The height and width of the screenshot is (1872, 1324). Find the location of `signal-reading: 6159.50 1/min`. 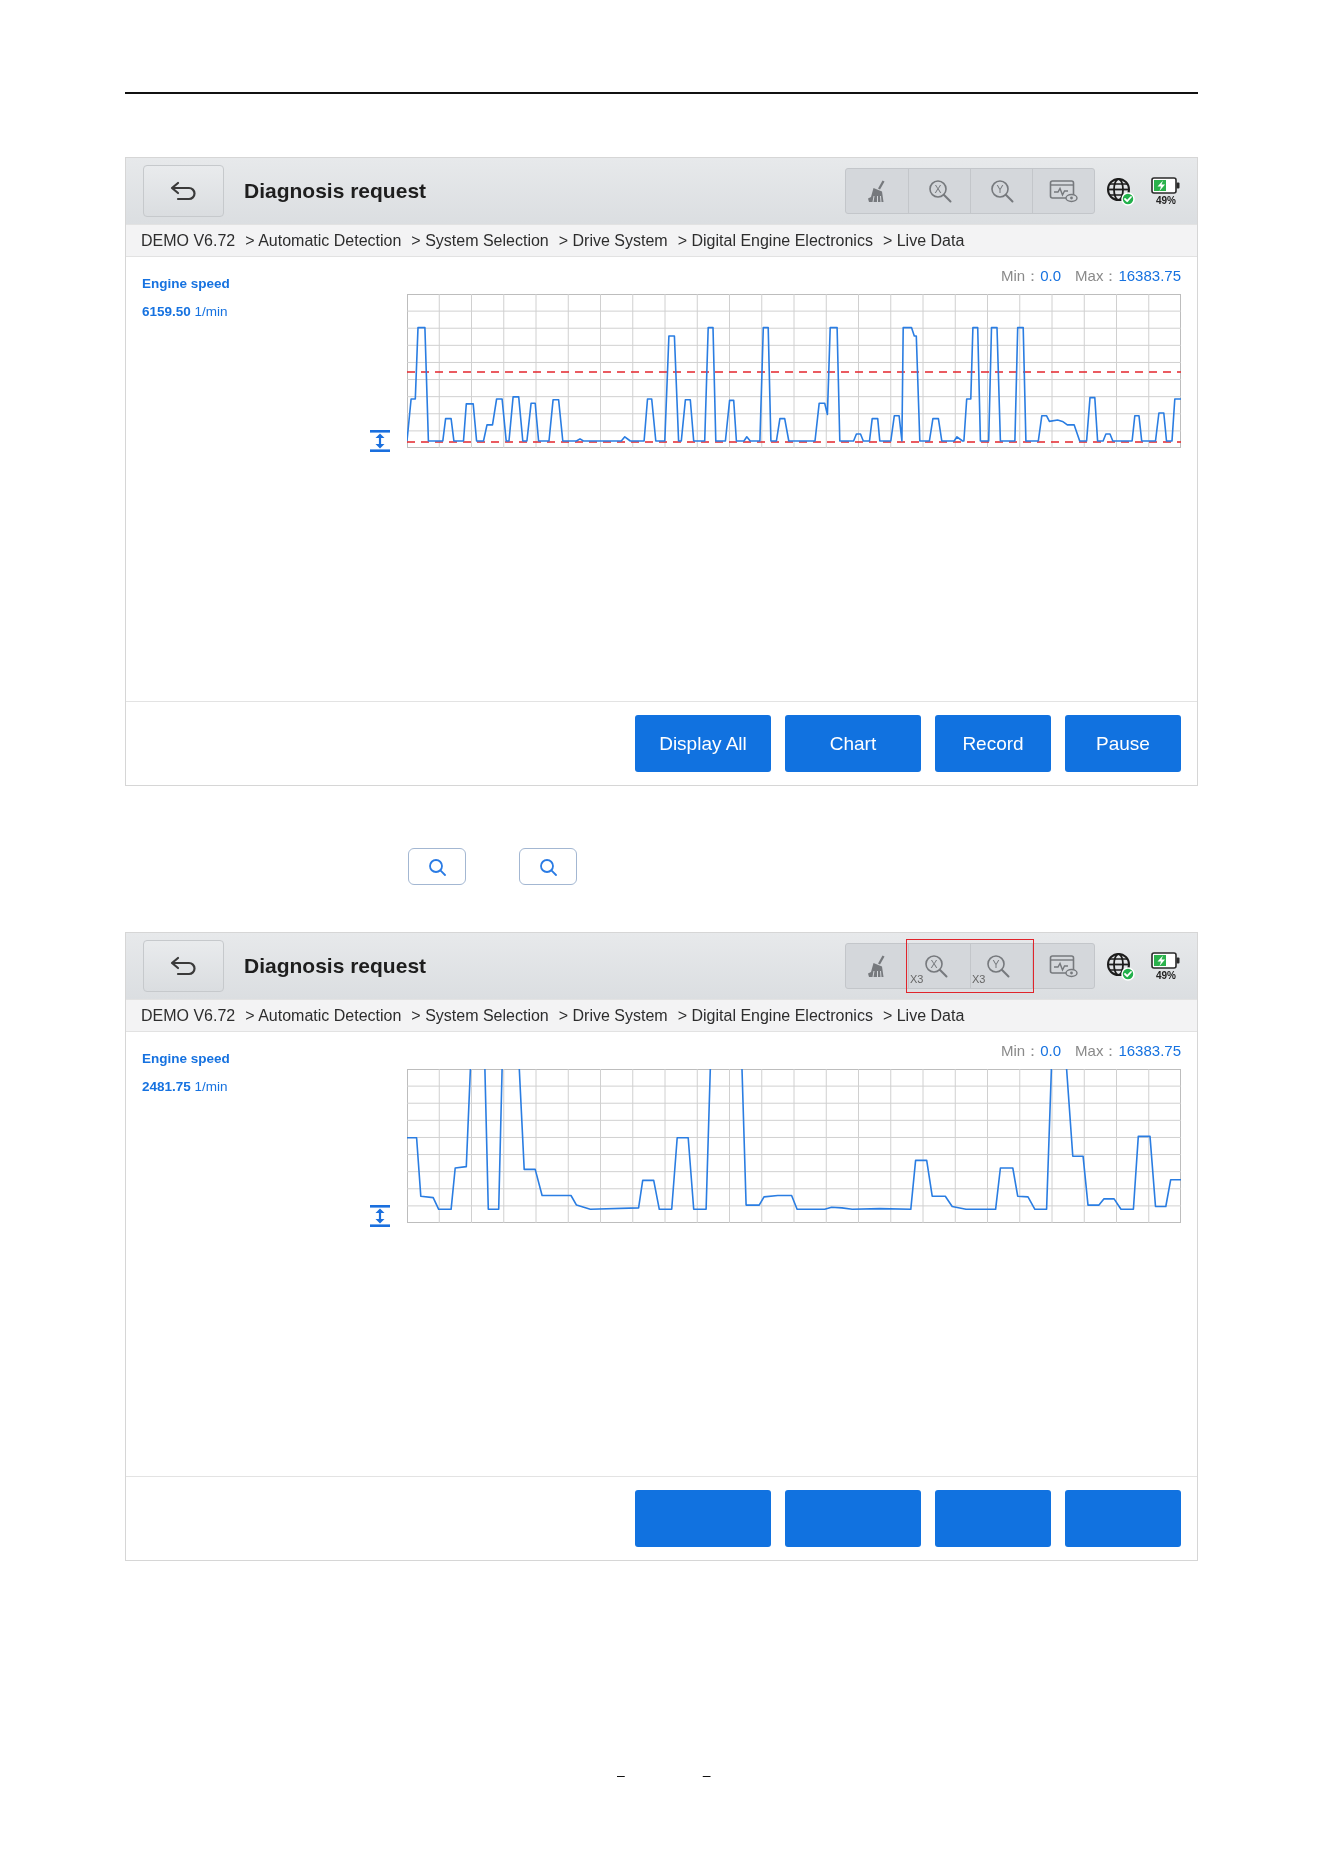

signal-reading: 6159.50 1/min is located at coordinates (185, 311).